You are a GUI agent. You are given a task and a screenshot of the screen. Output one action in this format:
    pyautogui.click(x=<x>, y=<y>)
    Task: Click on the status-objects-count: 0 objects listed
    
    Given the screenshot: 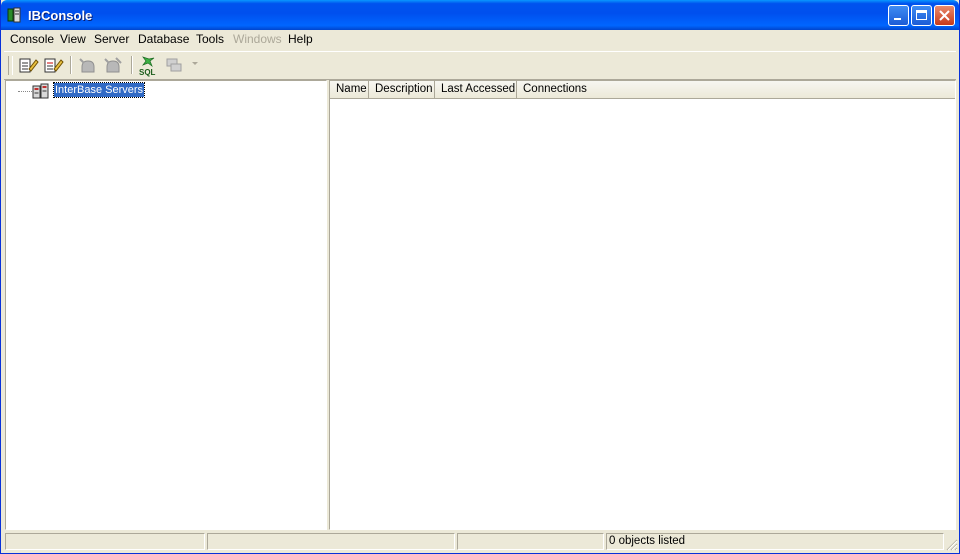 What is the action you would take?
    pyautogui.click(x=775, y=541)
    